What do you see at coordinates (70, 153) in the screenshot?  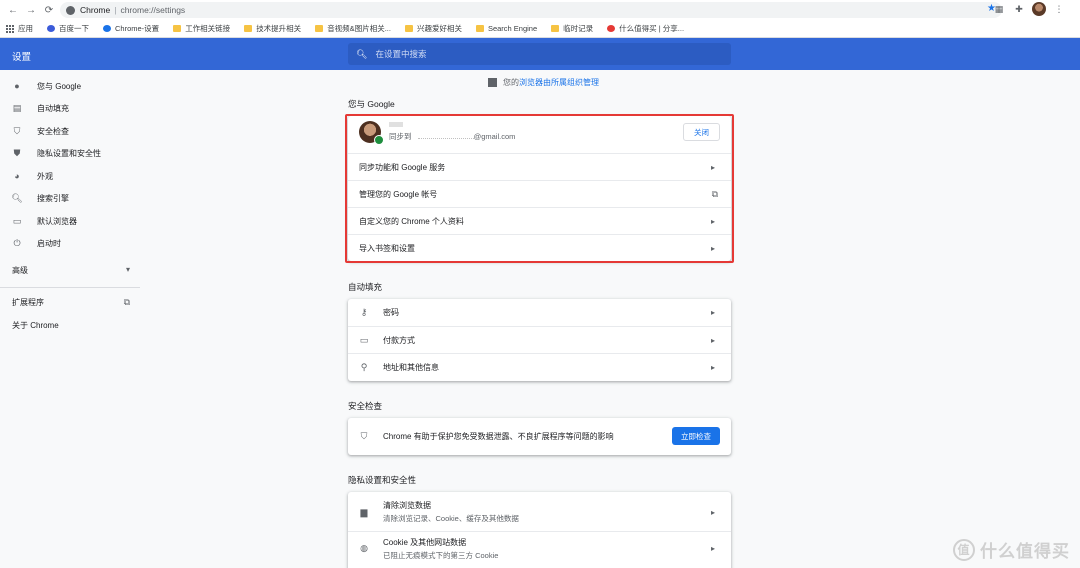 I see `sidebar-item-privacy: ⛊ 隐私设置和安全性` at bounding box center [70, 153].